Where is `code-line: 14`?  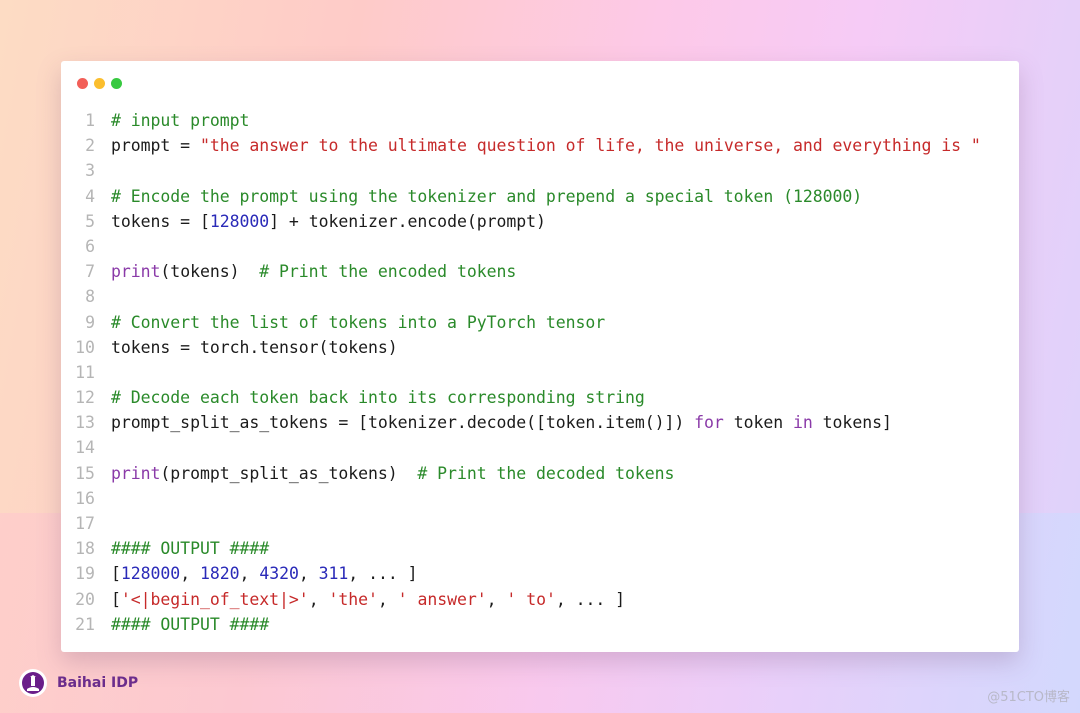 code-line: 14 is located at coordinates (521, 447).